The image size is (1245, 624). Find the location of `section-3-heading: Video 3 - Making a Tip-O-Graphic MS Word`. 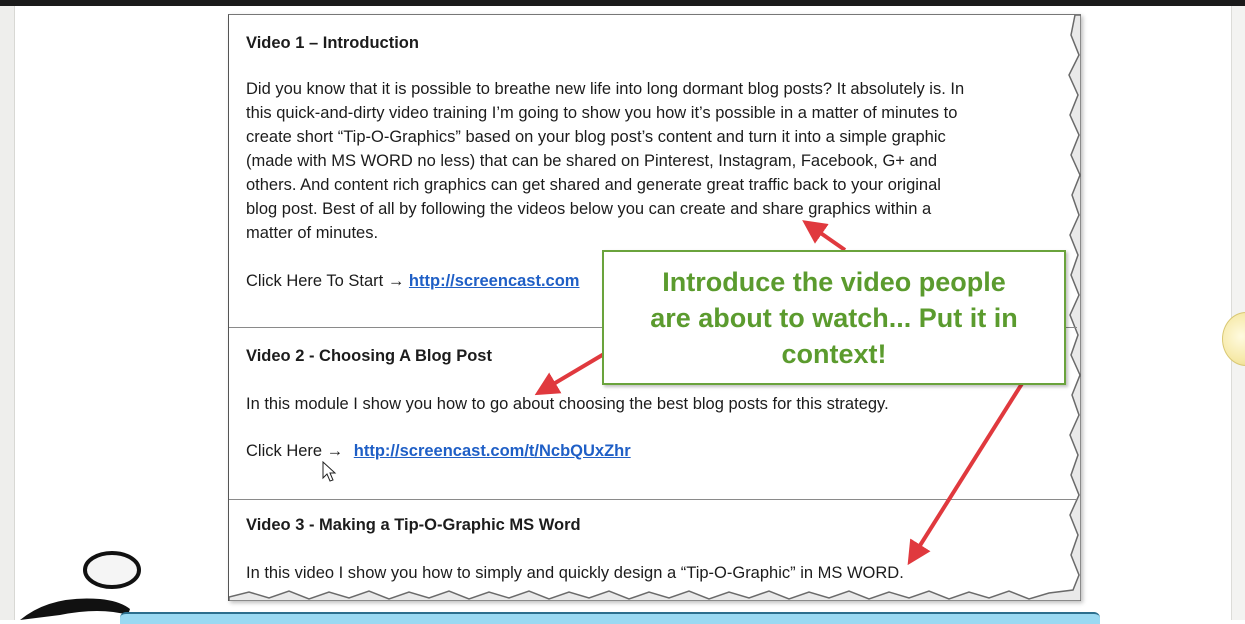

section-3-heading: Video 3 - Making a Tip-O-Graphic MS Word is located at coordinates (413, 525).